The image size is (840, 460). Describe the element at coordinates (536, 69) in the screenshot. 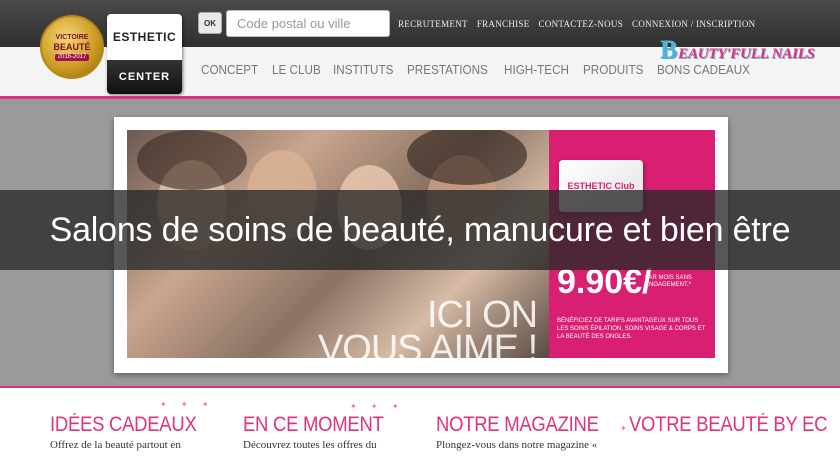

I see `nav-high-tech: HIGH-TECH` at that location.